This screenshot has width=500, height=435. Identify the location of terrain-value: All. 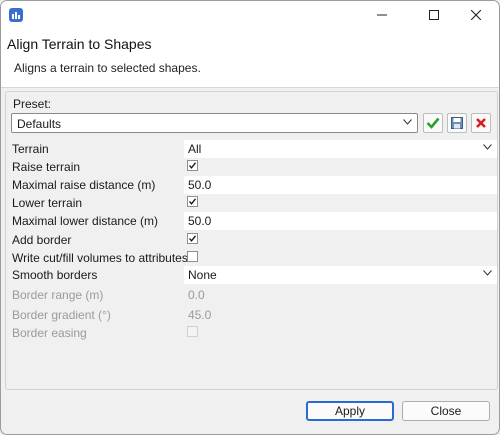
(195, 149).